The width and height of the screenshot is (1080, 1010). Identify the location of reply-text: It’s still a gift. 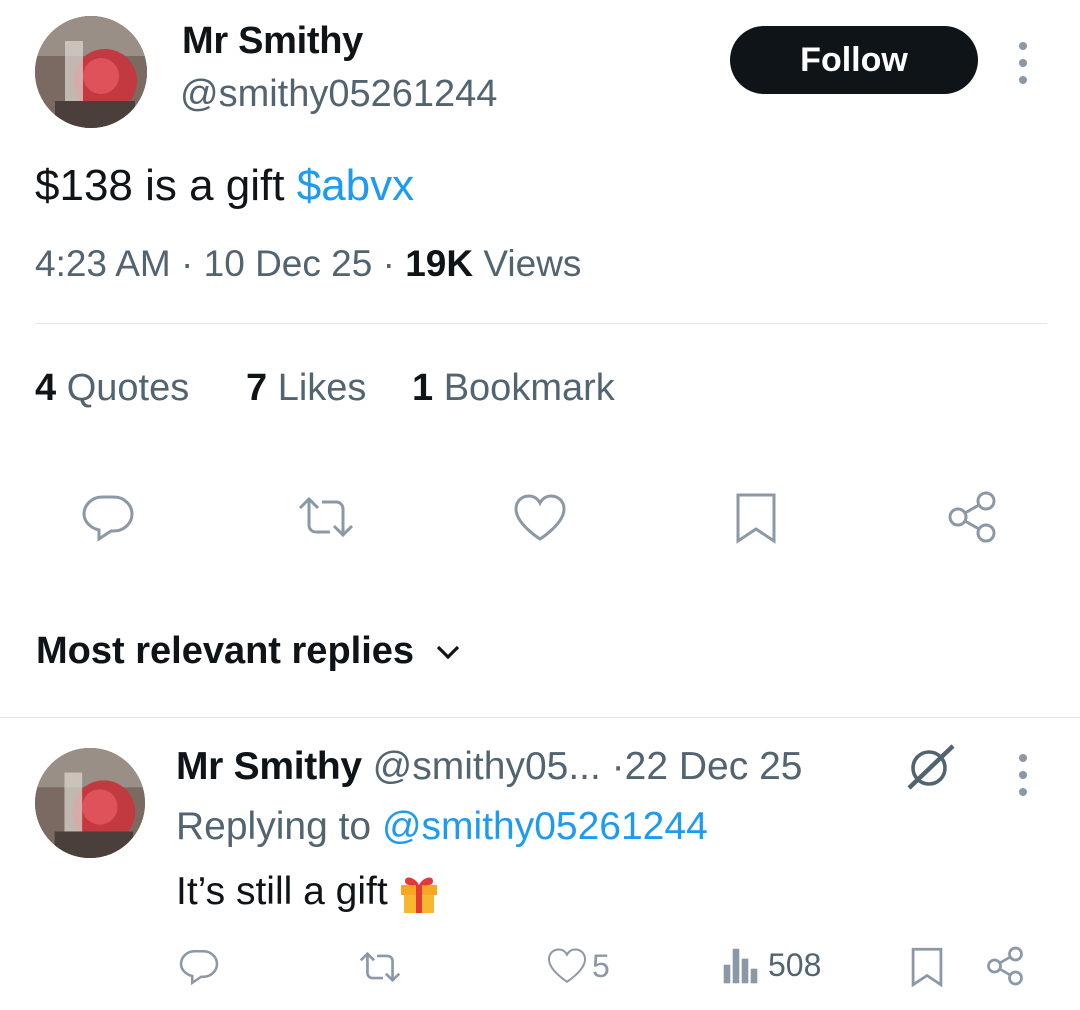
(309, 892).